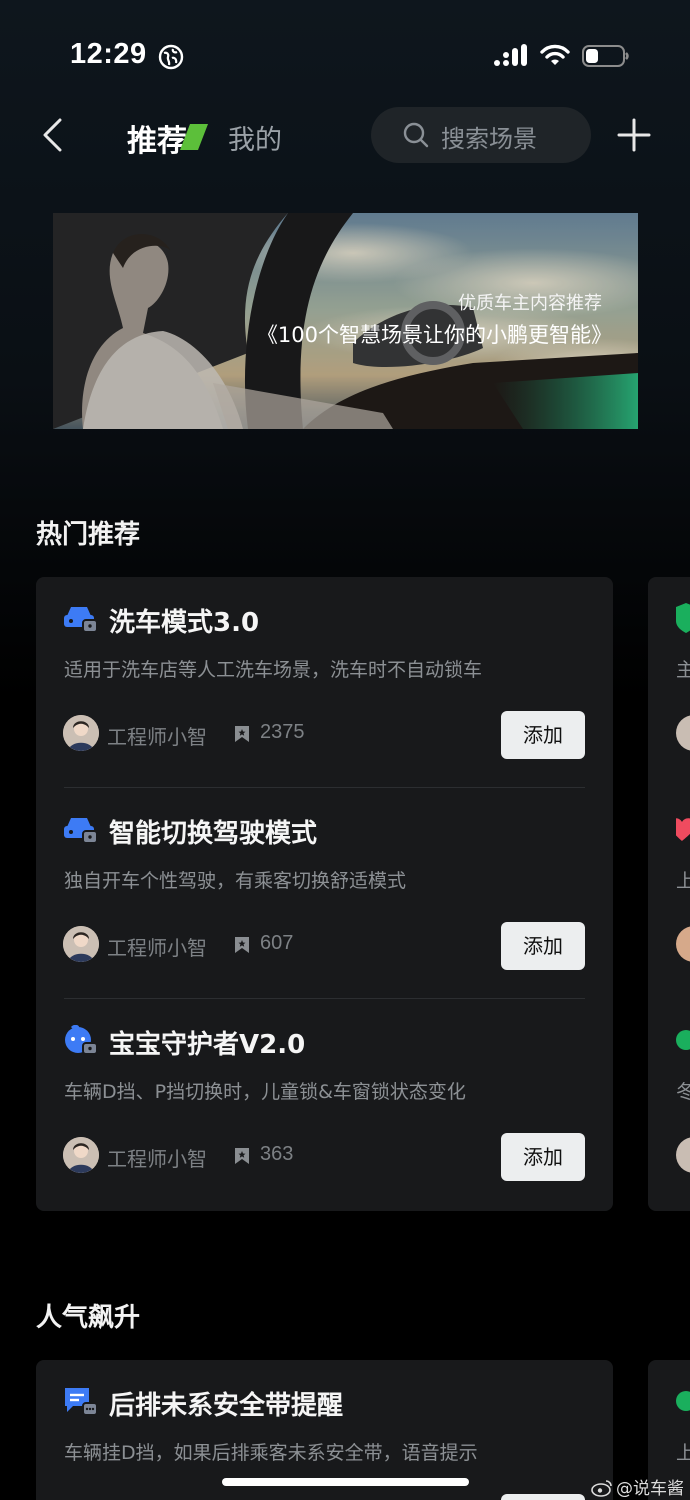  Describe the element at coordinates (650, 1489) in the screenshot. I see `watermark-text: @说车酱` at that location.